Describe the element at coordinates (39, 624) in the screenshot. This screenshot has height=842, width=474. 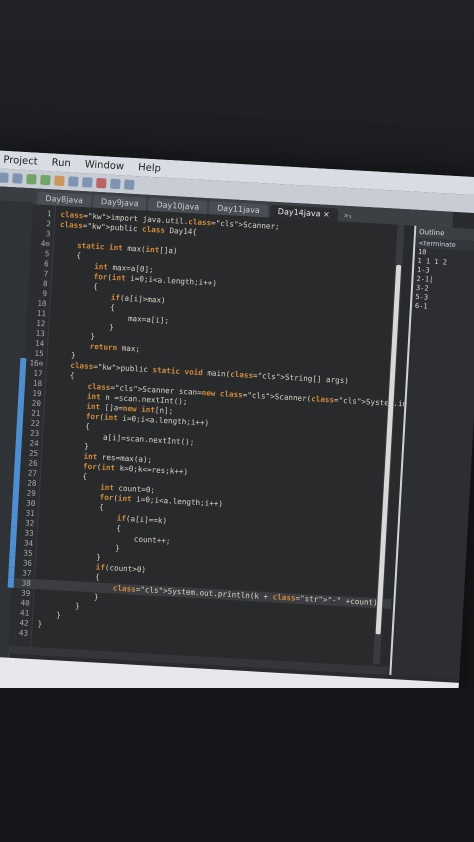
I see `code-text: }` at that location.